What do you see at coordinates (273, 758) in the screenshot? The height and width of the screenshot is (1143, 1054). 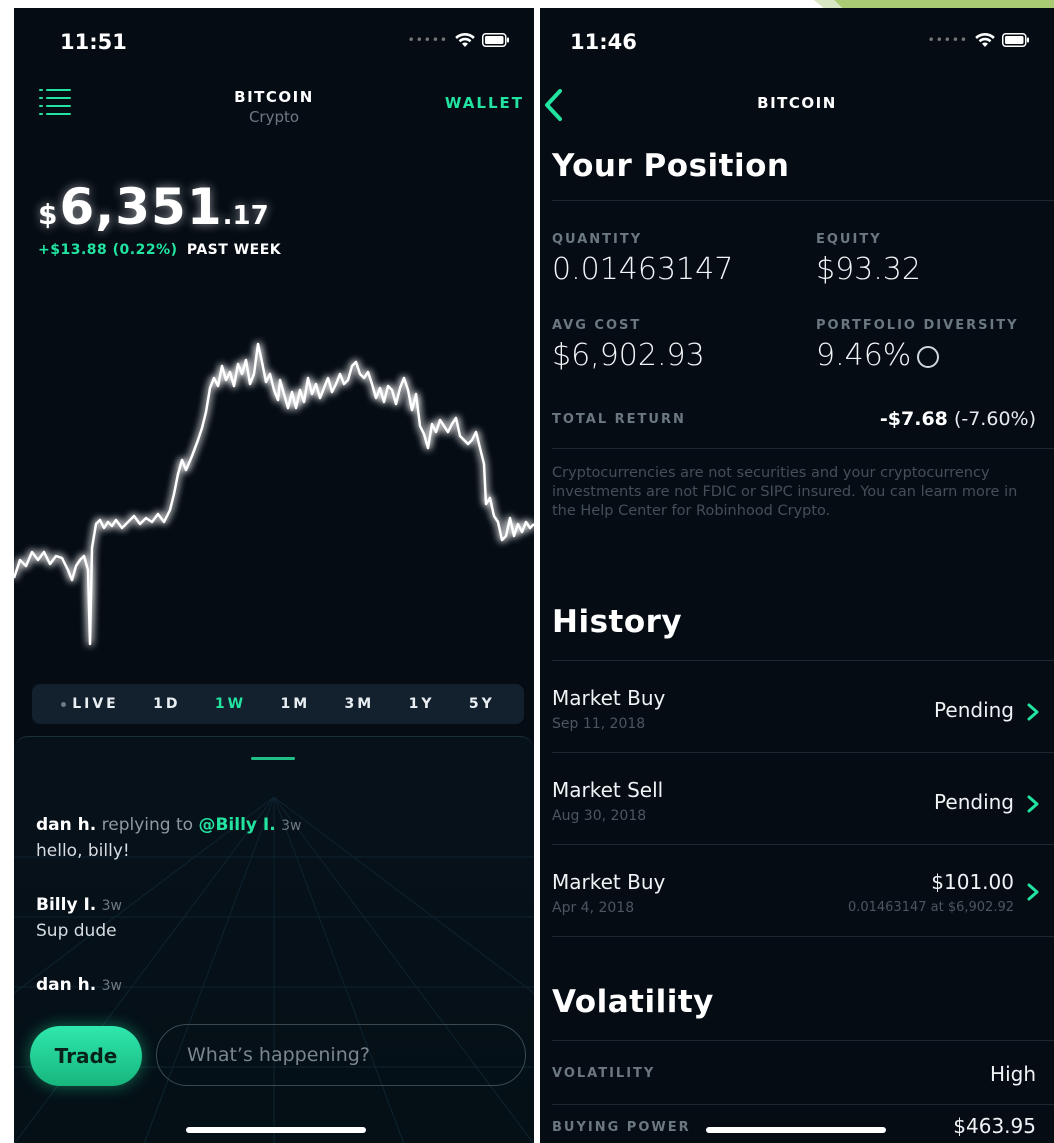 I see `drag-handle` at bounding box center [273, 758].